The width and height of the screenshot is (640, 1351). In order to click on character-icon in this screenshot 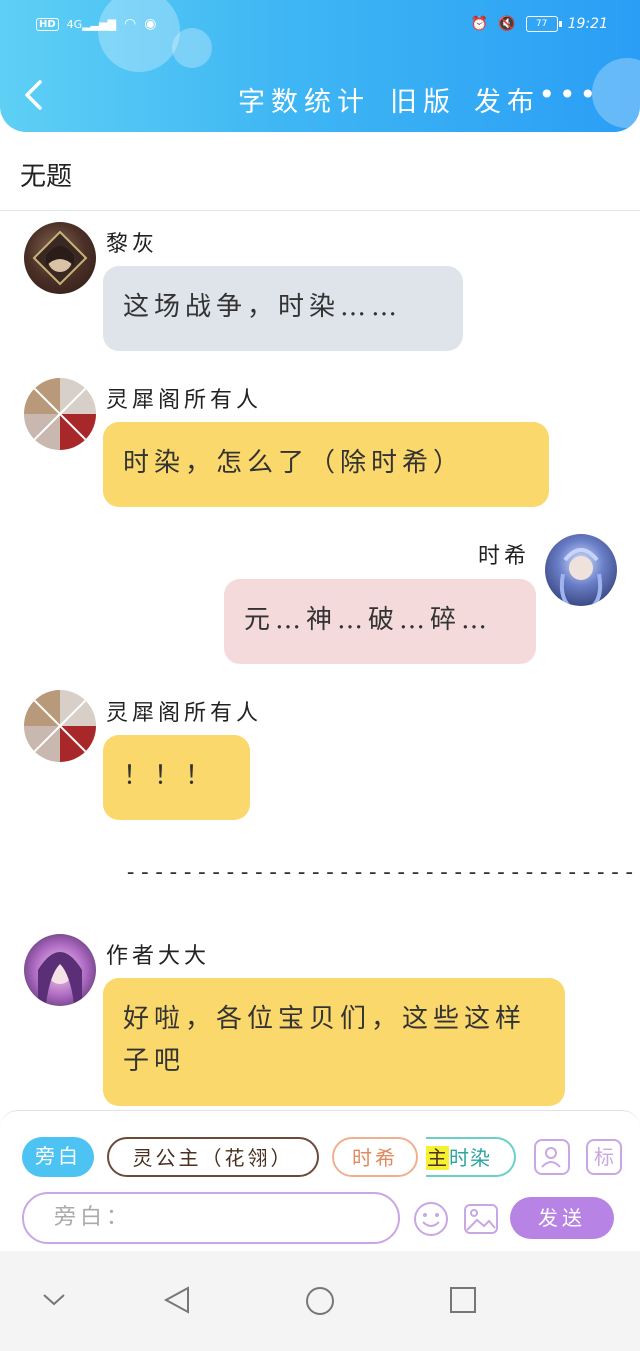, I will do `click(552, 1157)`.